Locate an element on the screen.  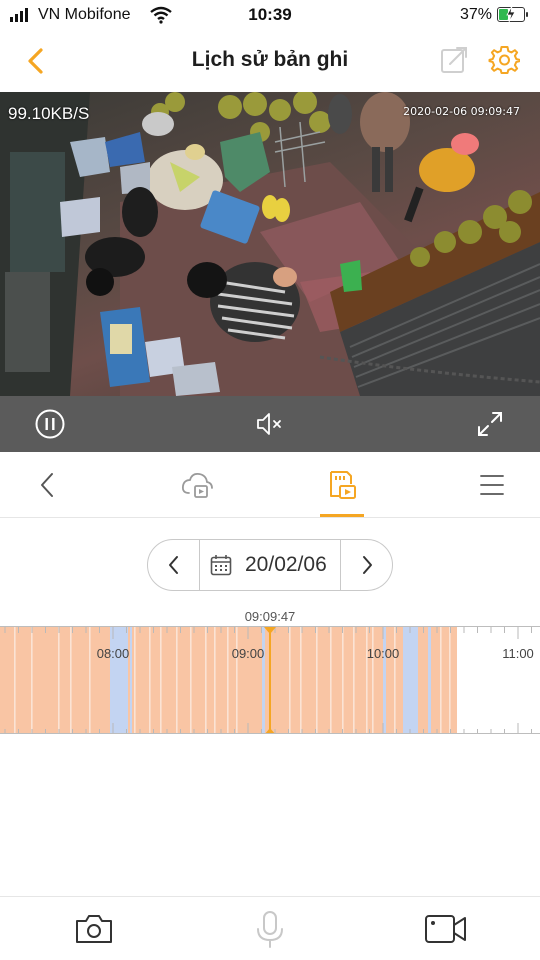
video-controls is located at coordinates (270, 424).